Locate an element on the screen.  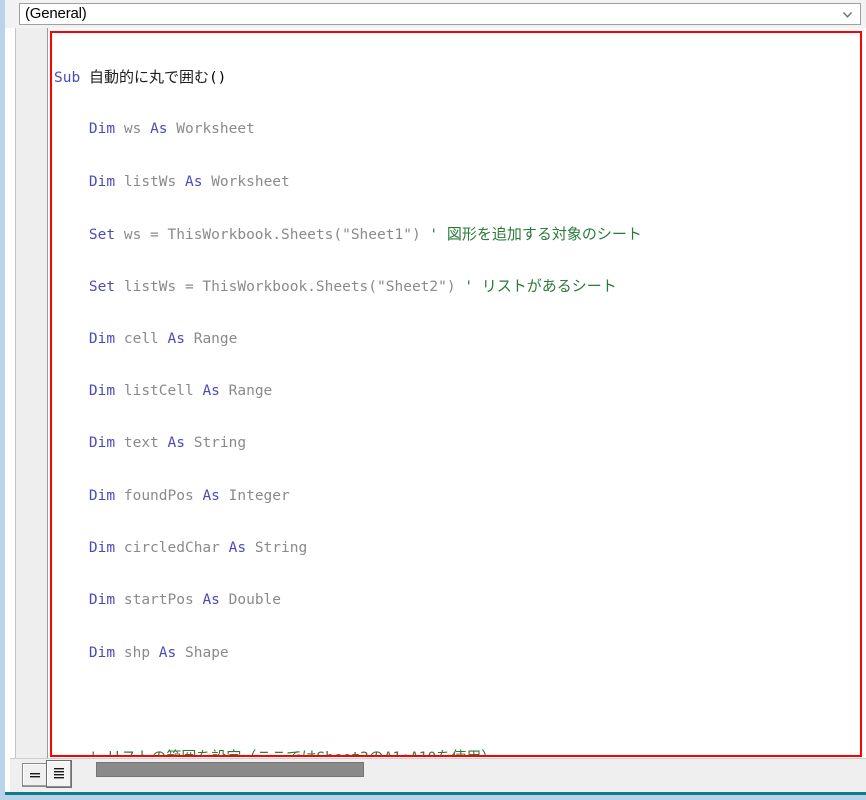
procedure-view-icon is located at coordinates (35, 775).